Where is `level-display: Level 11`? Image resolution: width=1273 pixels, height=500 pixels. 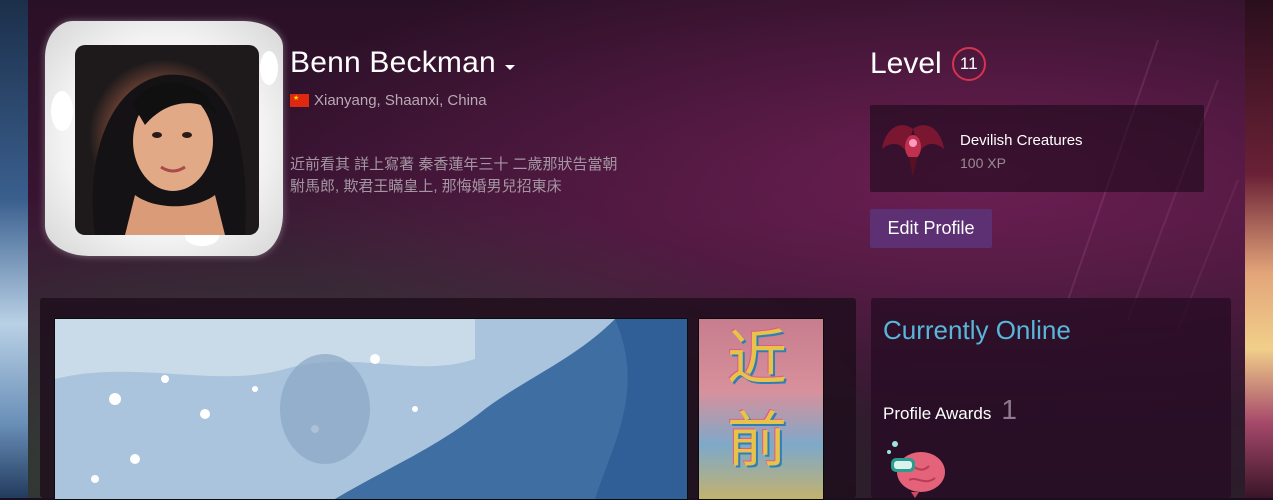
level-display: Level 11 is located at coordinates (928, 64).